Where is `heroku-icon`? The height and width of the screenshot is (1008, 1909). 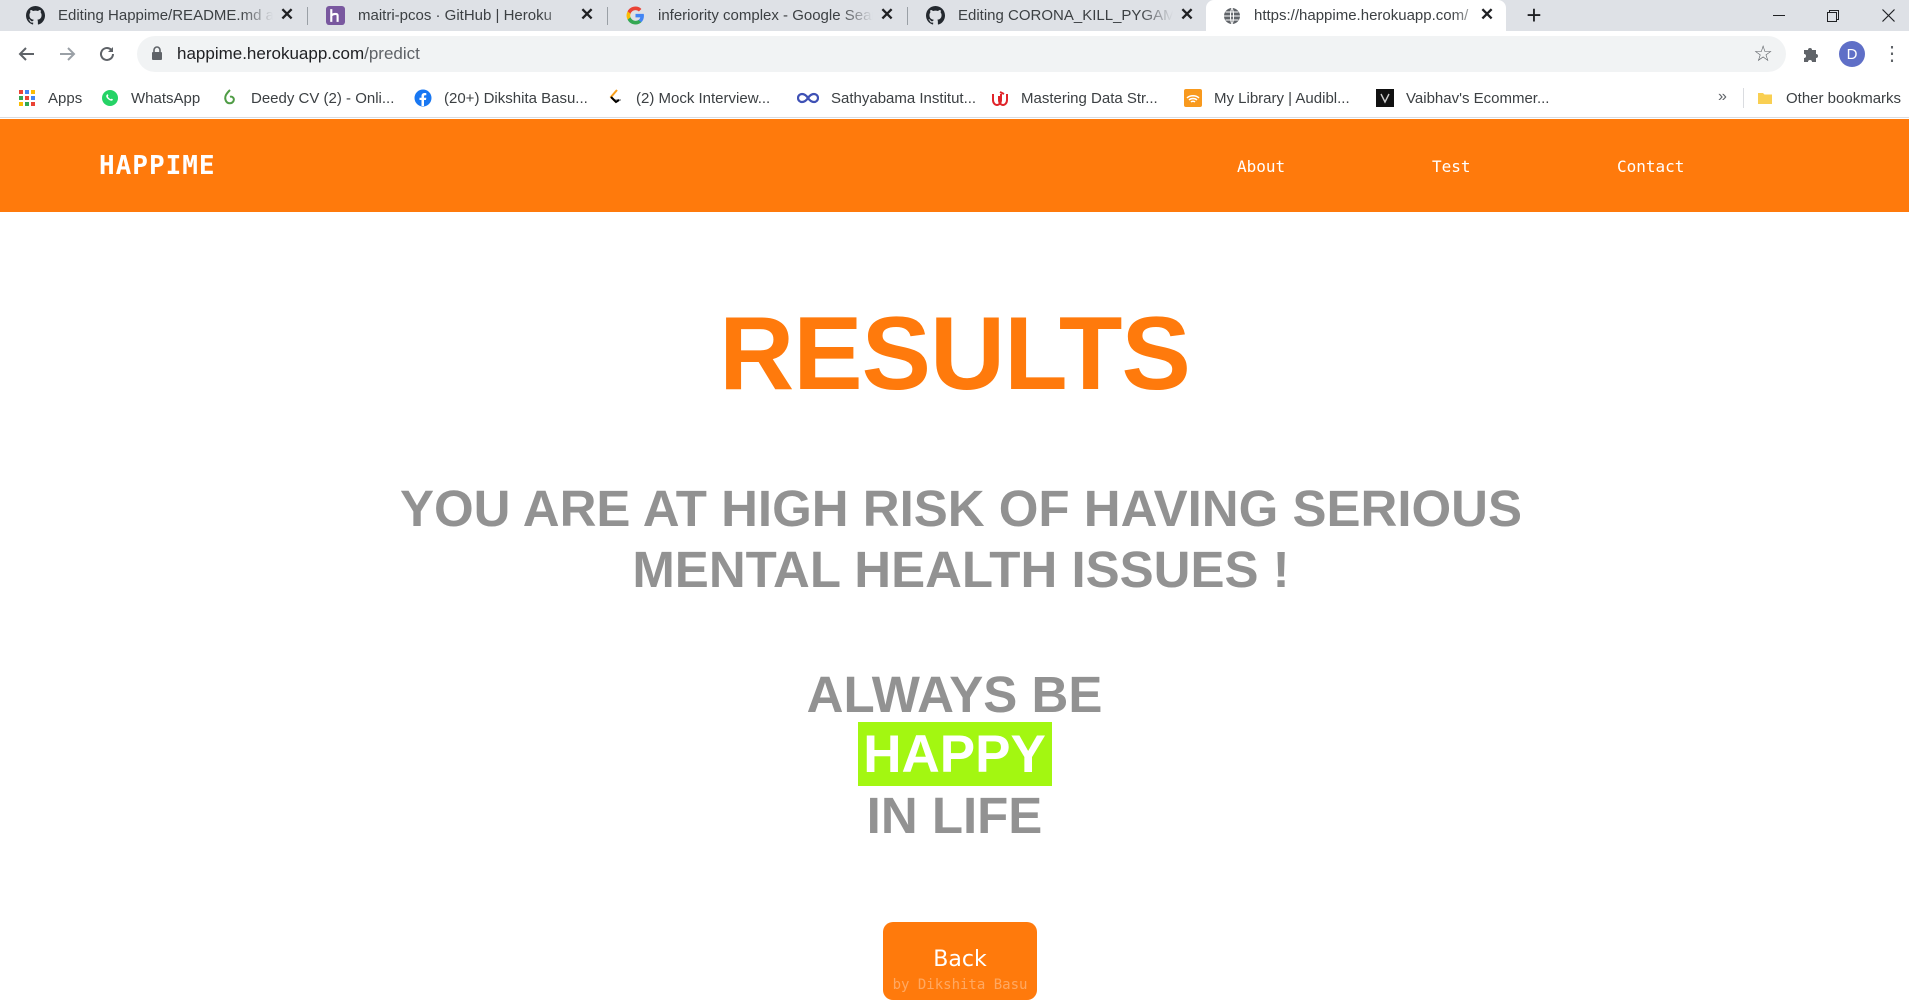 heroku-icon is located at coordinates (335, 15).